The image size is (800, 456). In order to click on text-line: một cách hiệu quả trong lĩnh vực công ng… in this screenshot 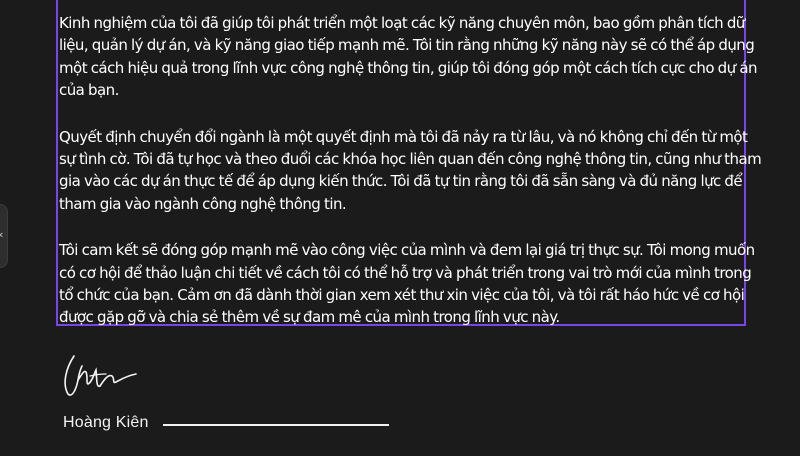, I will do `click(408, 67)`.